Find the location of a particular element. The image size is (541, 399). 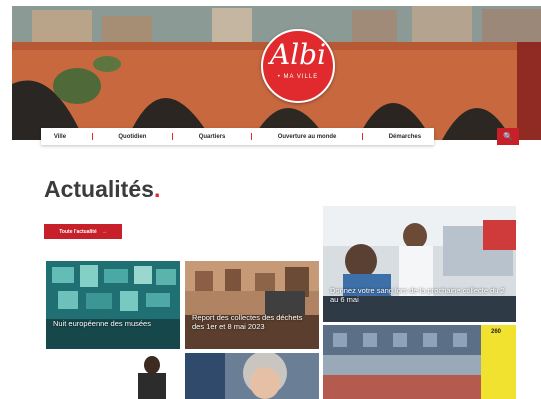

museum-photo is located at coordinates (113, 305).